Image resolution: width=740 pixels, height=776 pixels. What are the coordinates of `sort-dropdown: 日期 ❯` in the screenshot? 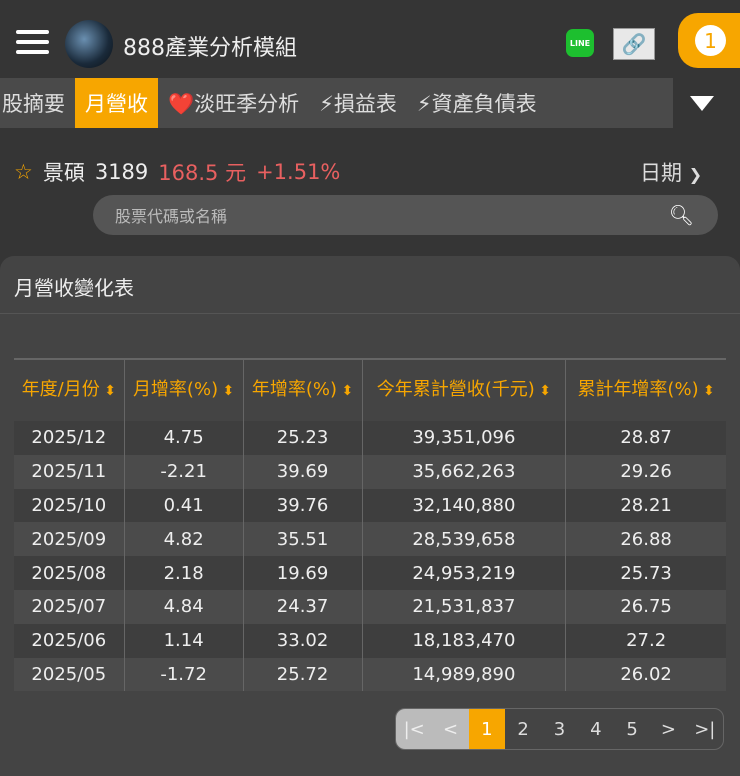 It's located at (671, 172).